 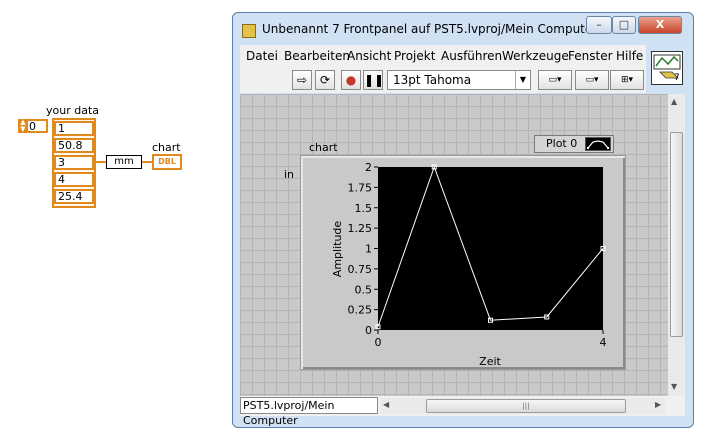 I want to click on project-context: PST5.lvproj/Mein Computer, so click(x=309, y=412).